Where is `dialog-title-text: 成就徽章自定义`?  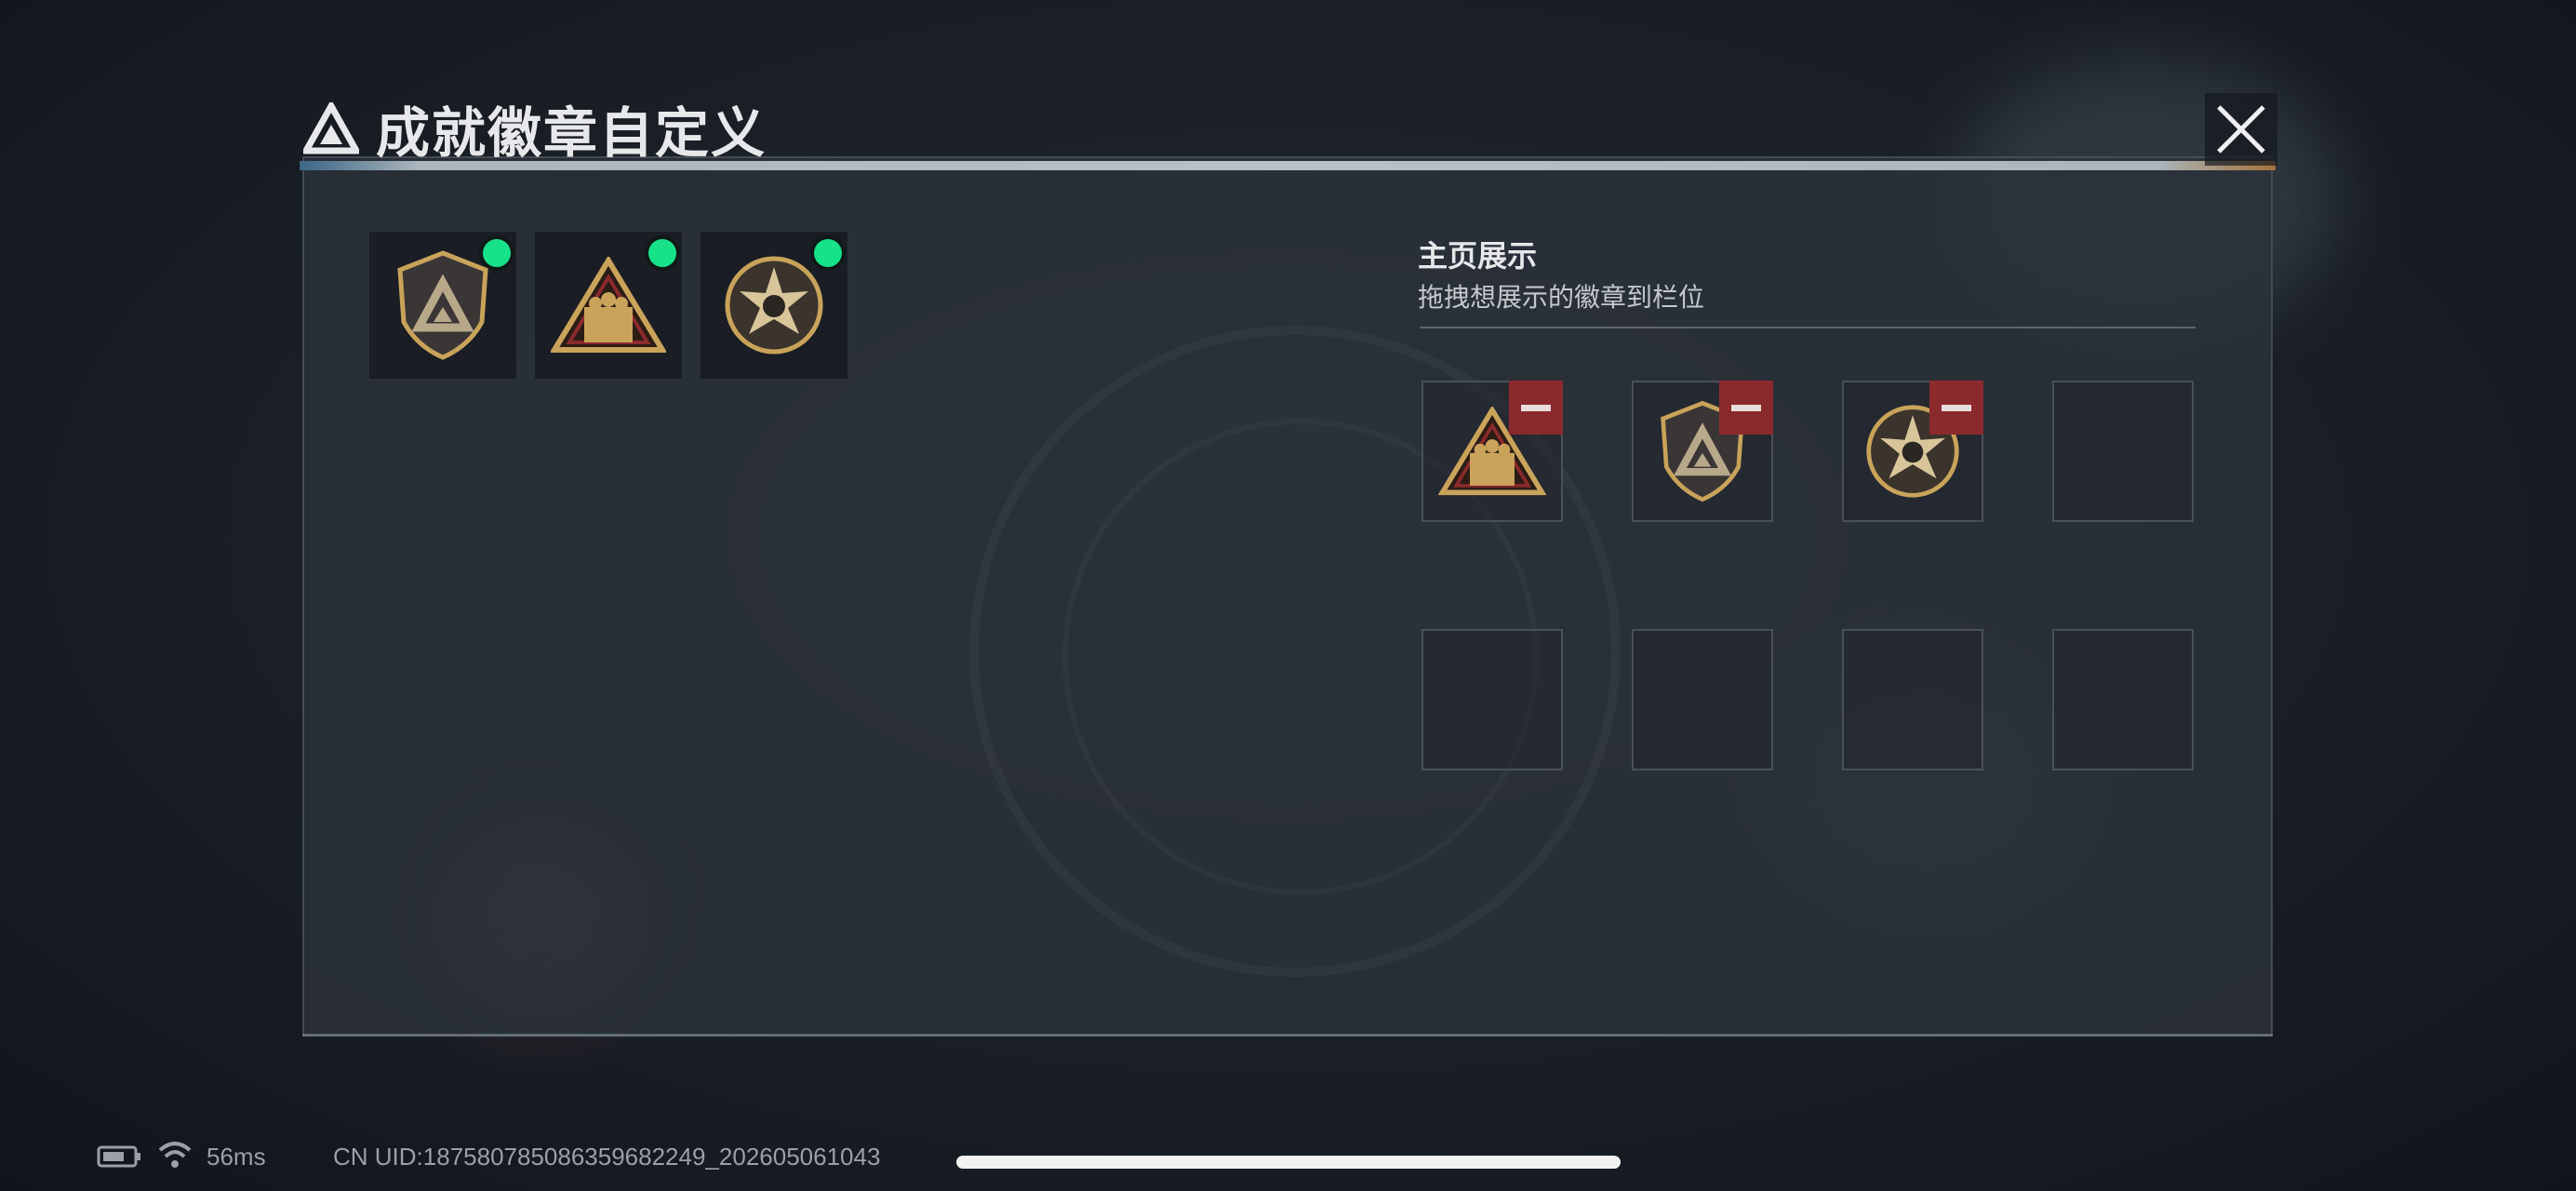
dialog-title-text: 成就徽章自定义 is located at coordinates (571, 133).